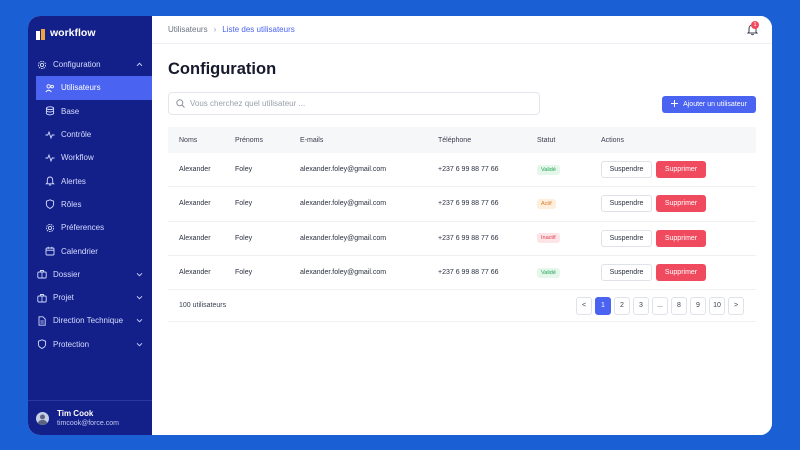  What do you see at coordinates (755, 25) in the screenshot?
I see `notification-badge: 1` at bounding box center [755, 25].